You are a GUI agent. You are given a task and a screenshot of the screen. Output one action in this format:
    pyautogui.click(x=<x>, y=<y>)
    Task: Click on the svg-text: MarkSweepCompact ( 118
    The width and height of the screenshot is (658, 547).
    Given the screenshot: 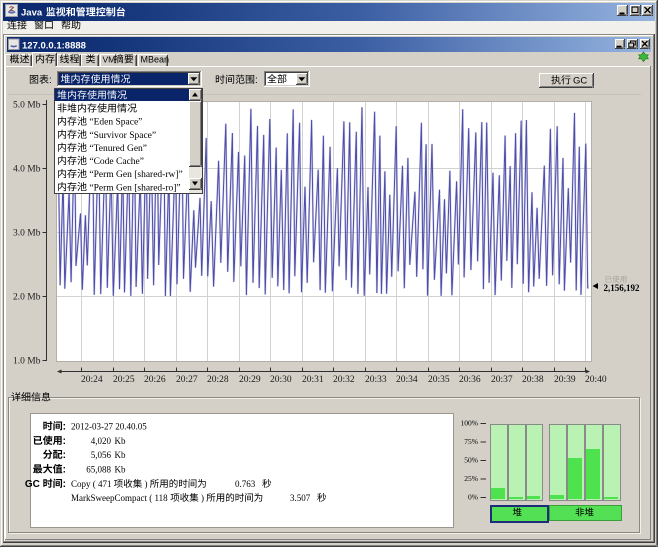 What is the action you would take?
    pyautogui.click(x=120, y=498)
    